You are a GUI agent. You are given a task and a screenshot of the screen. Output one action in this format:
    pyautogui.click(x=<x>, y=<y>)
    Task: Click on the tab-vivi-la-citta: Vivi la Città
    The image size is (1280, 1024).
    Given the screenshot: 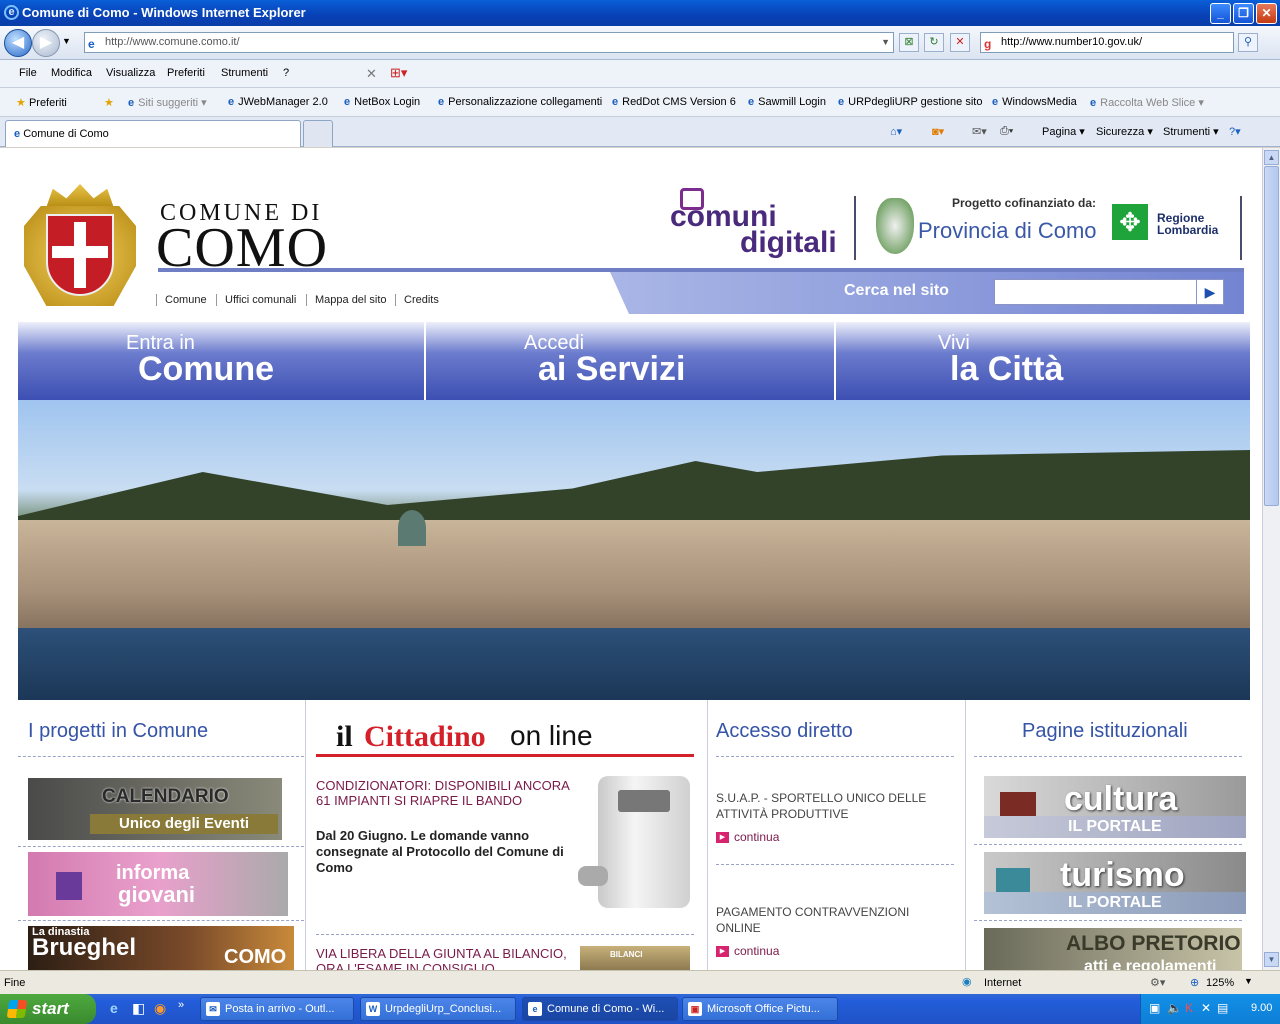 What is the action you would take?
    pyautogui.click(x=1043, y=361)
    